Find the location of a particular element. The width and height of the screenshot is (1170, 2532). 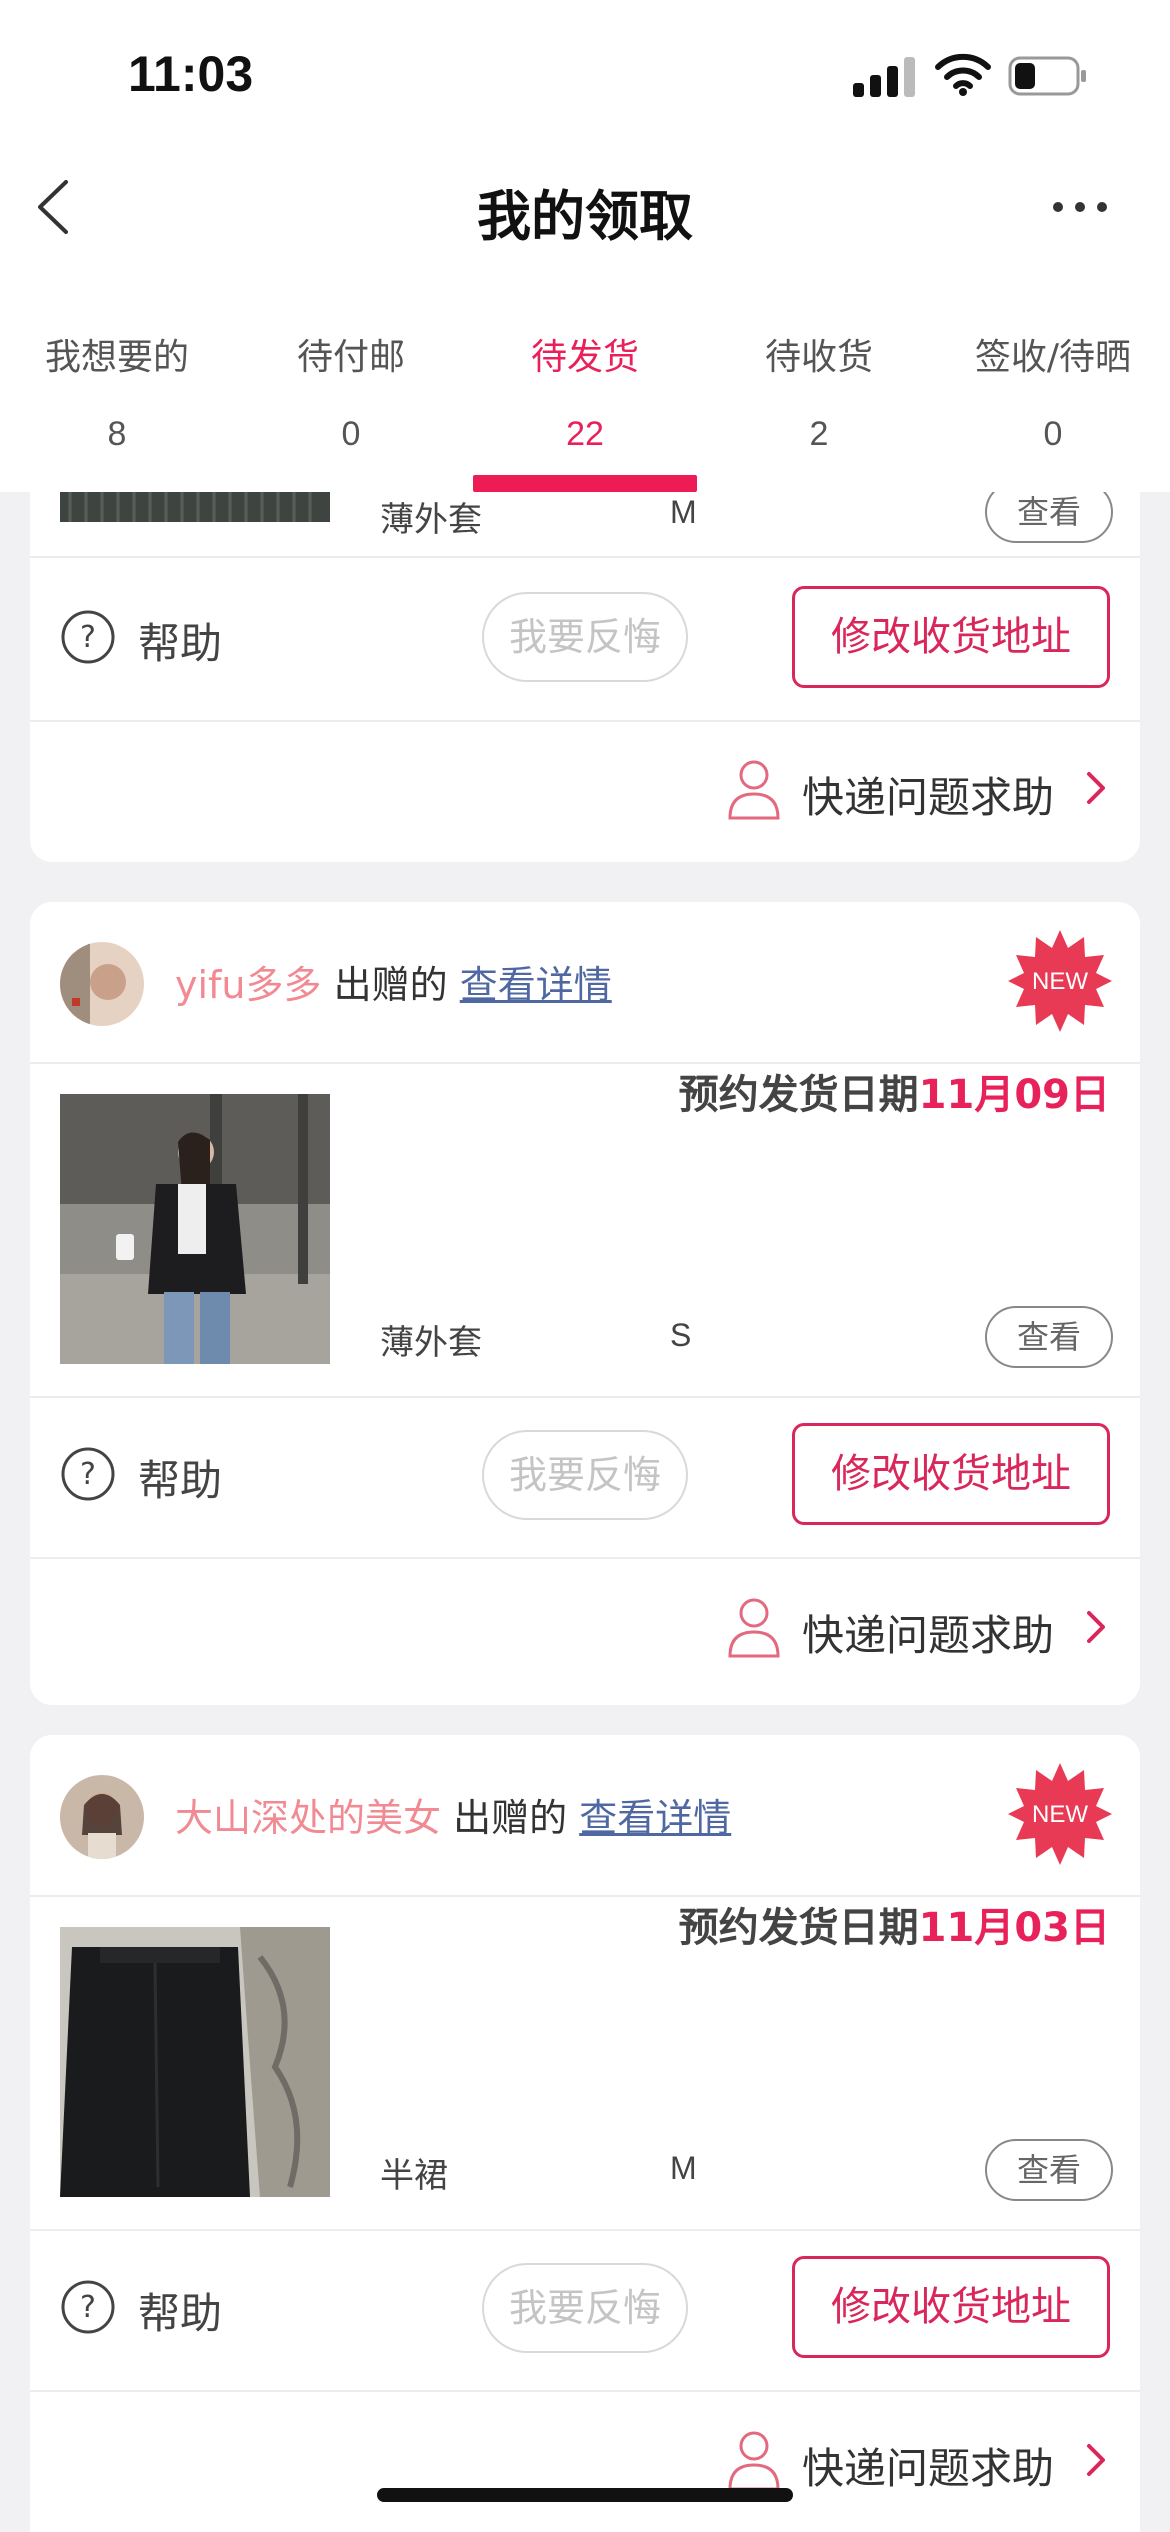

tab-label: 待收货 is located at coordinates (818, 357).